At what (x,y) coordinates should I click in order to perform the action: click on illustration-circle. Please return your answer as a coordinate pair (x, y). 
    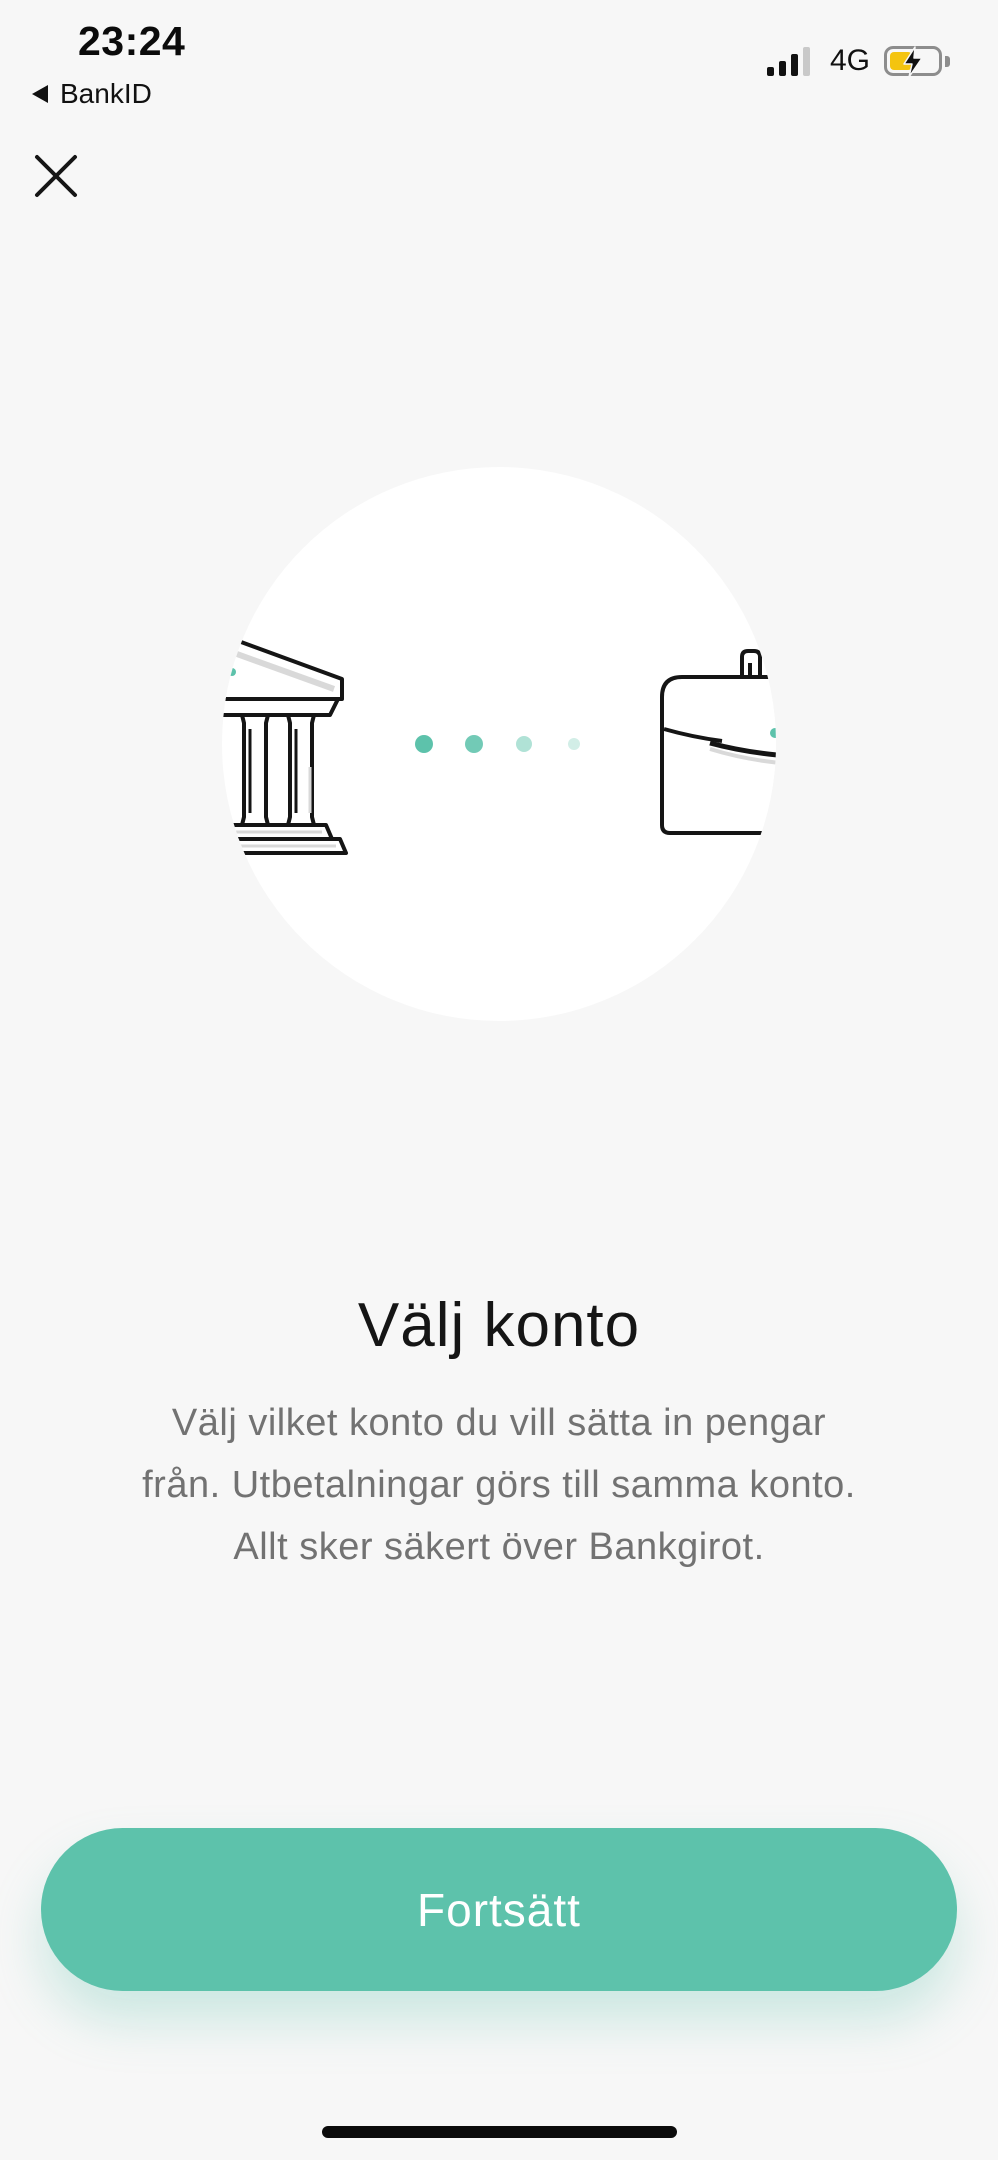
    Looking at the image, I should click on (499, 744).